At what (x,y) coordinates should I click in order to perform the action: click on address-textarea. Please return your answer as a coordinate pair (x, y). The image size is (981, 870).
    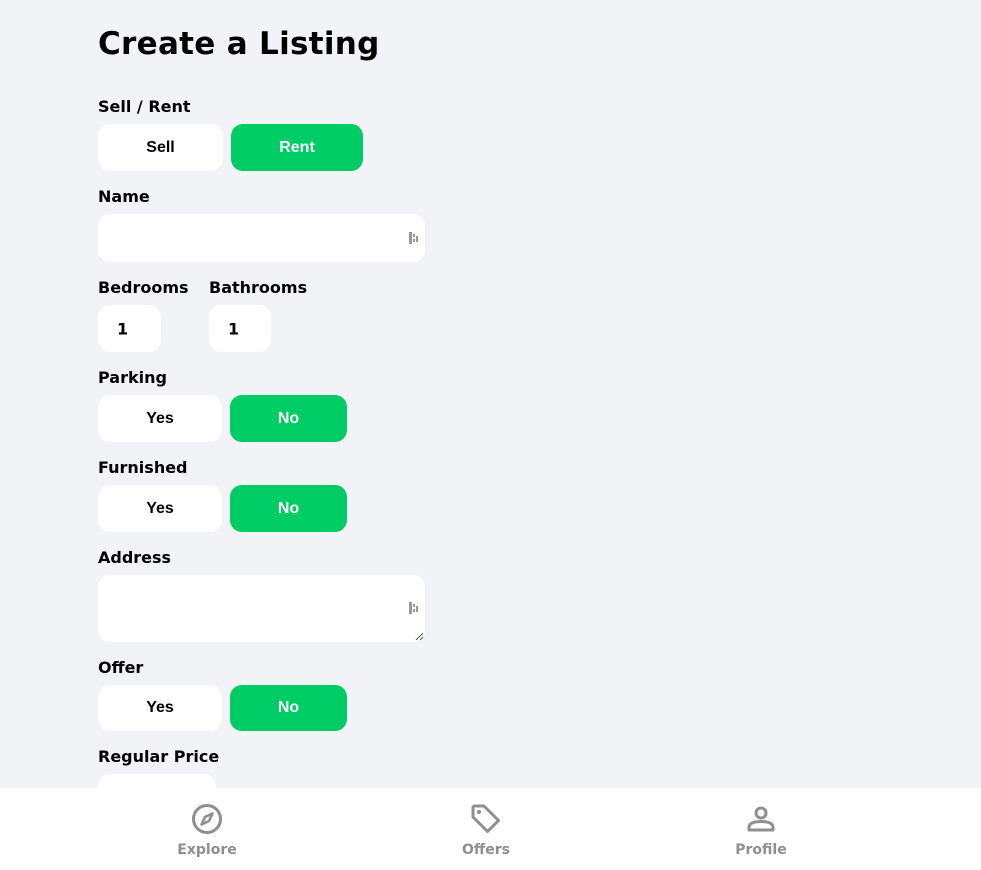
    Looking at the image, I should click on (261, 608).